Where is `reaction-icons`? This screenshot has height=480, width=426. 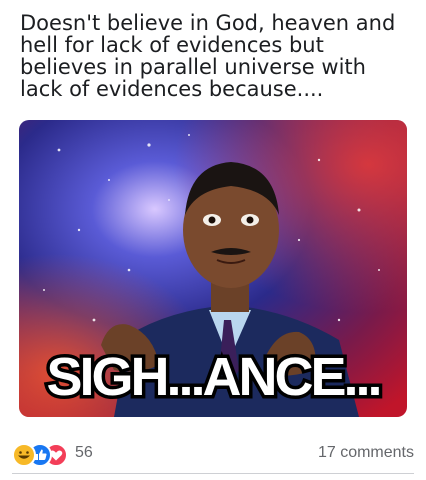 reaction-icons is located at coordinates (42, 455).